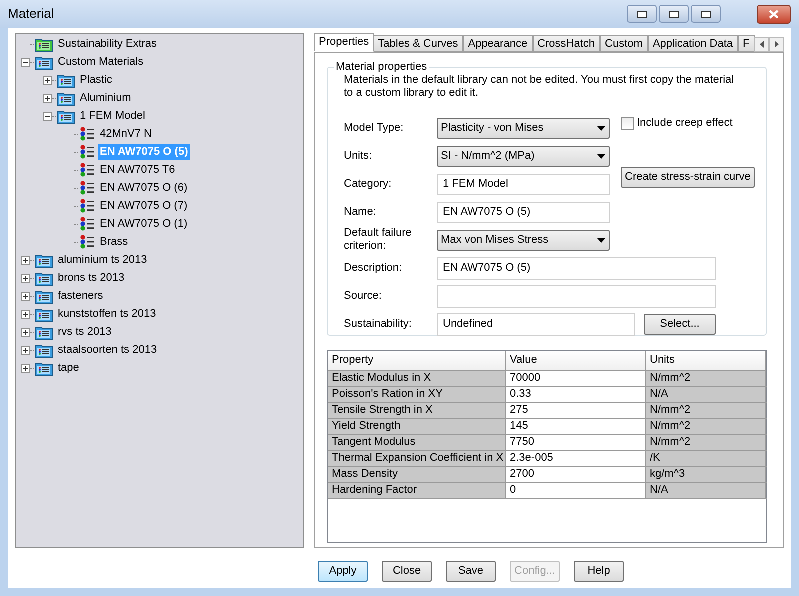 This screenshot has width=799, height=596. What do you see at coordinates (576, 360) in the screenshot?
I see `column-header: Value` at bounding box center [576, 360].